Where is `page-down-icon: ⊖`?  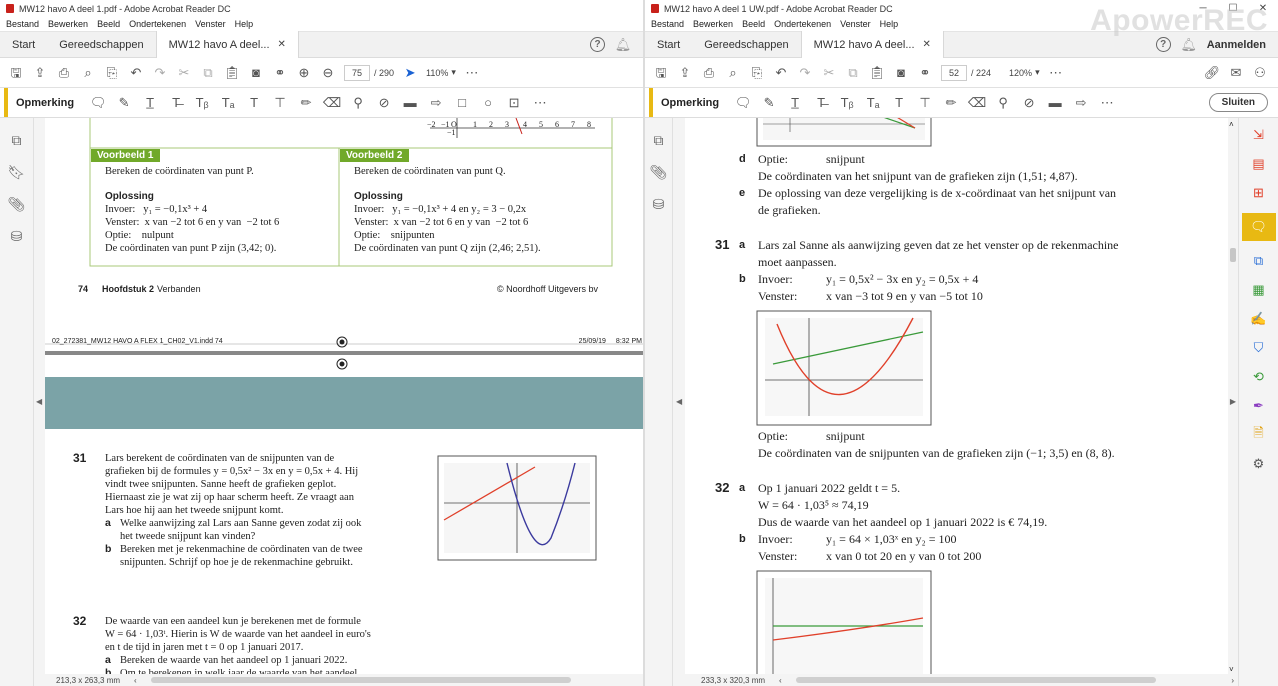
page-down-icon: ⊖ is located at coordinates (328, 73).